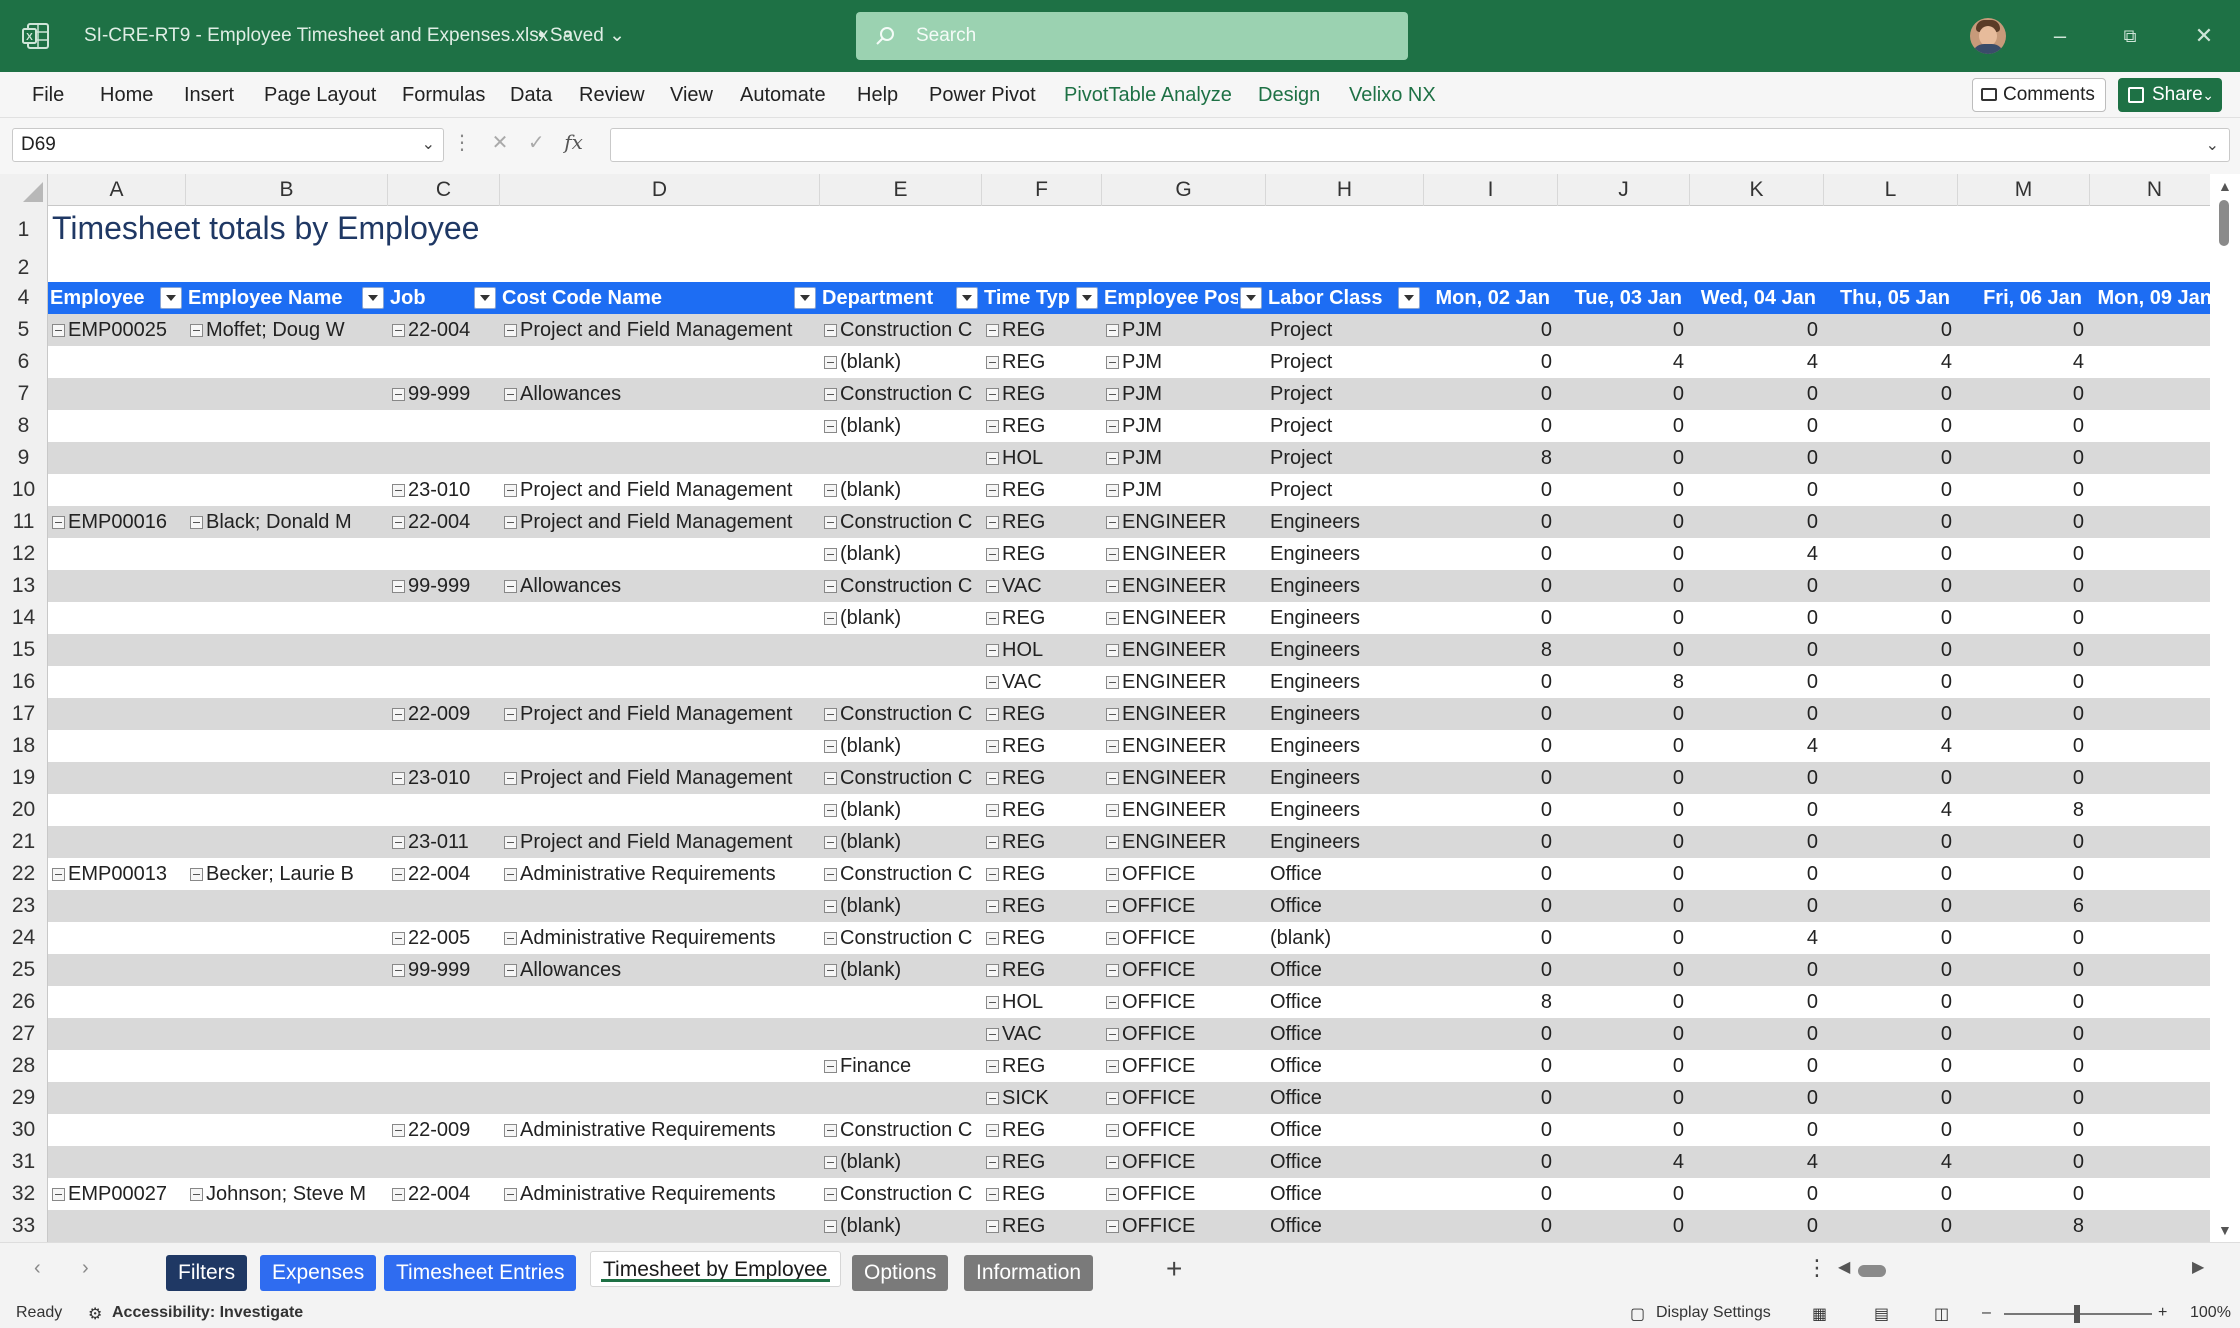 Image resolution: width=2240 pixels, height=1328 pixels. I want to click on cell-pos: ENGINEER, so click(1185, 650).